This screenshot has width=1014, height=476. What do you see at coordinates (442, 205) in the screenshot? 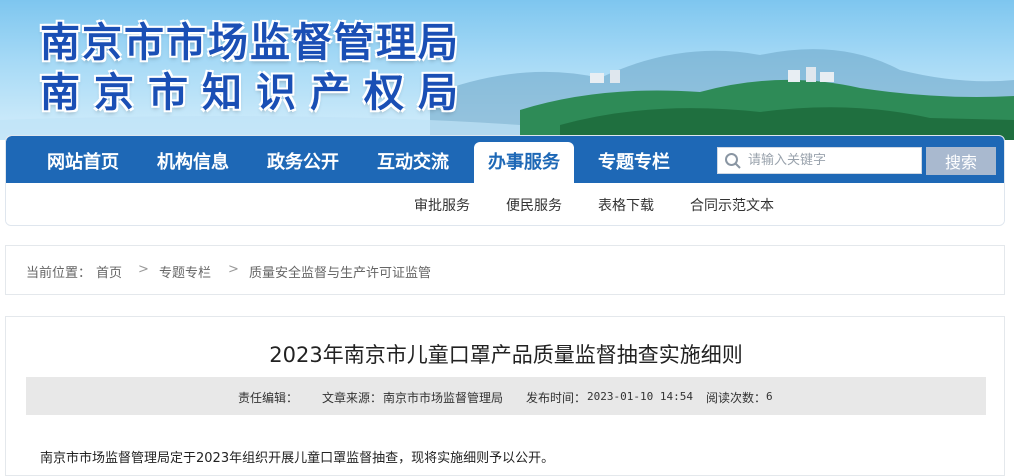
I see `subnav-item-approval: 审批服务` at bounding box center [442, 205].